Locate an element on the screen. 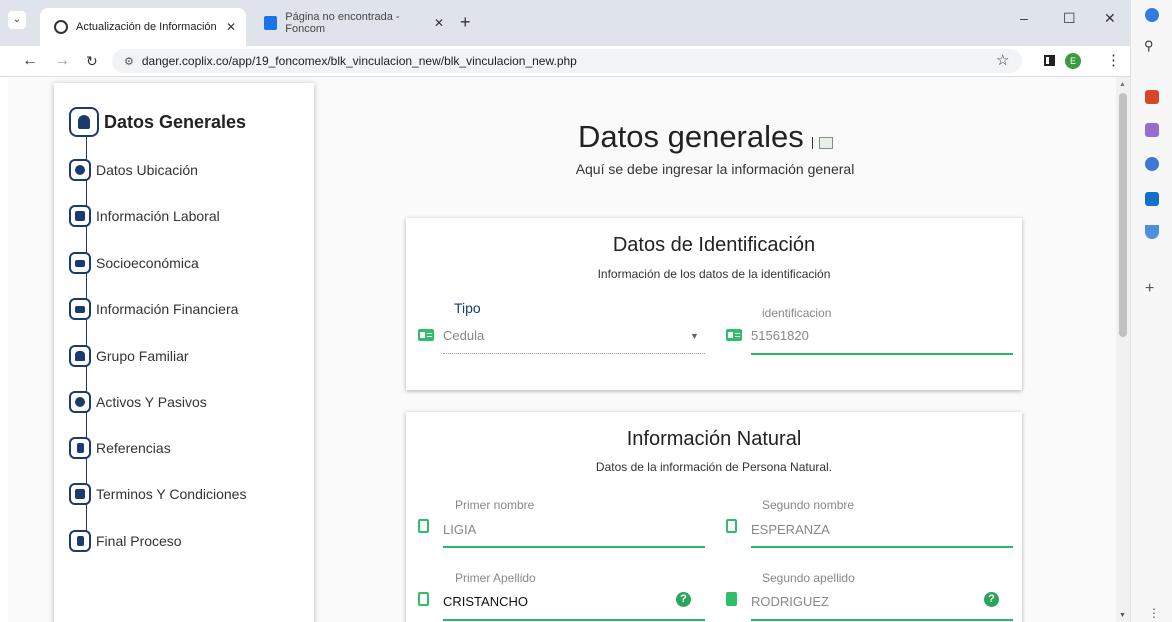 The height and width of the screenshot is (622, 1172). side-panel-icon is located at coordinates (1049, 60).